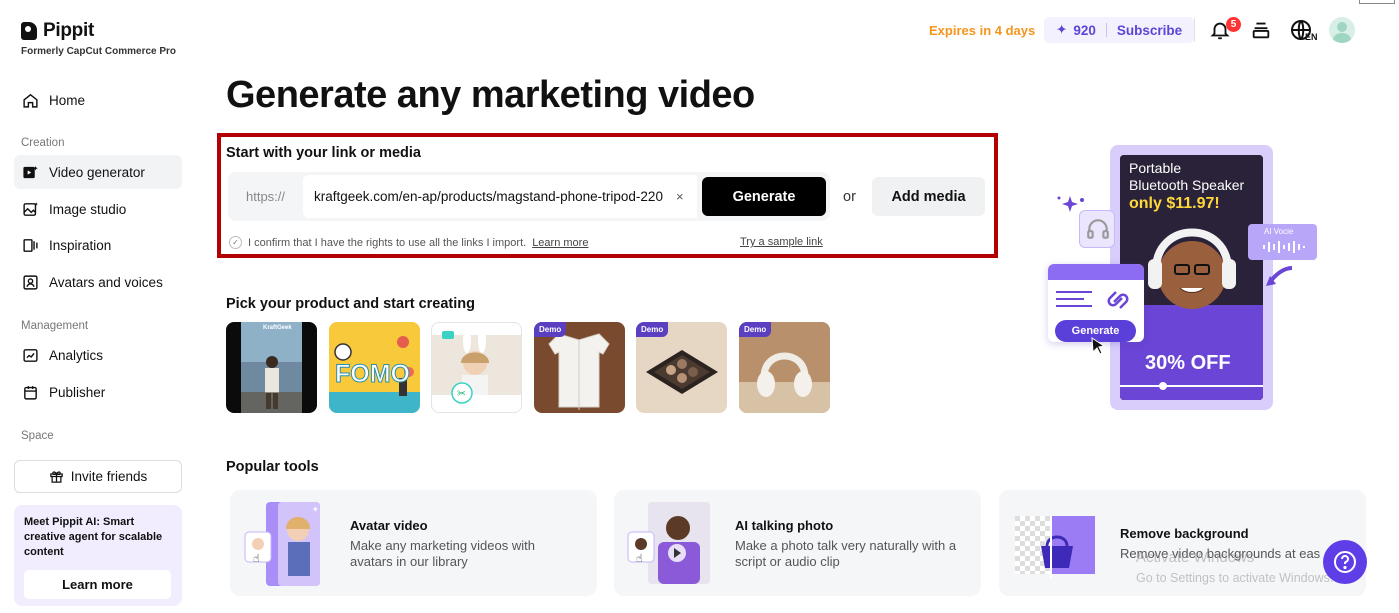 Image resolution: width=1399 pixels, height=613 pixels. I want to click on add-media-button: Add media, so click(928, 196).